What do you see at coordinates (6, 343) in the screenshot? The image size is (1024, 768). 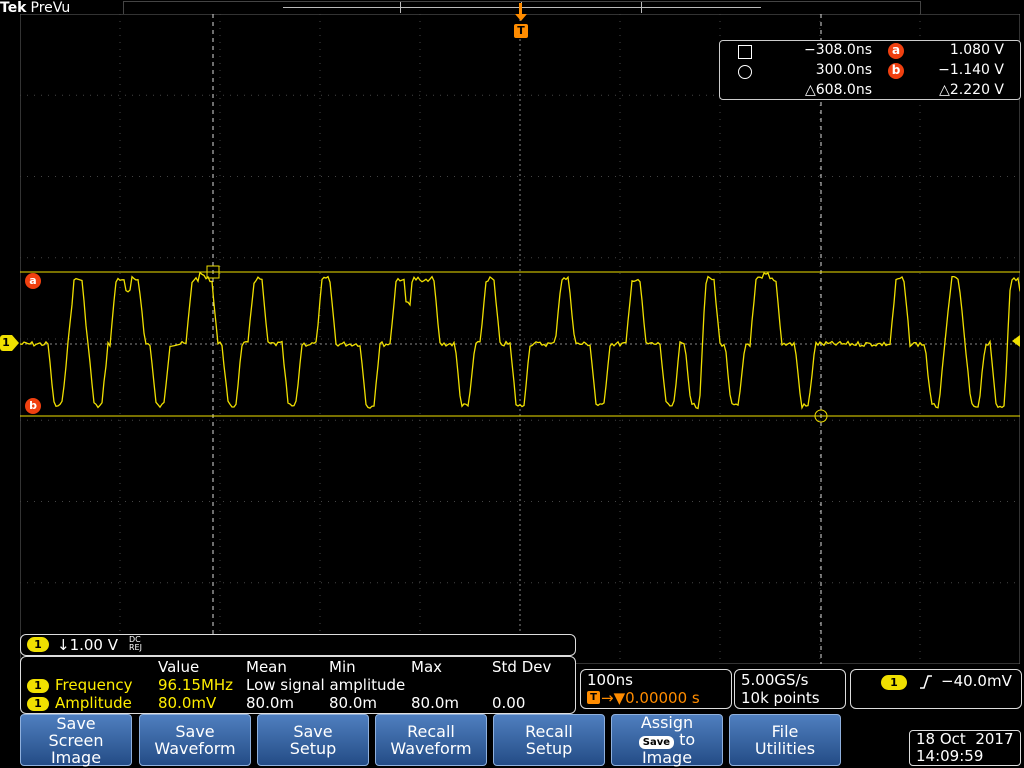 I see `channel-1-marker-label: 1` at bounding box center [6, 343].